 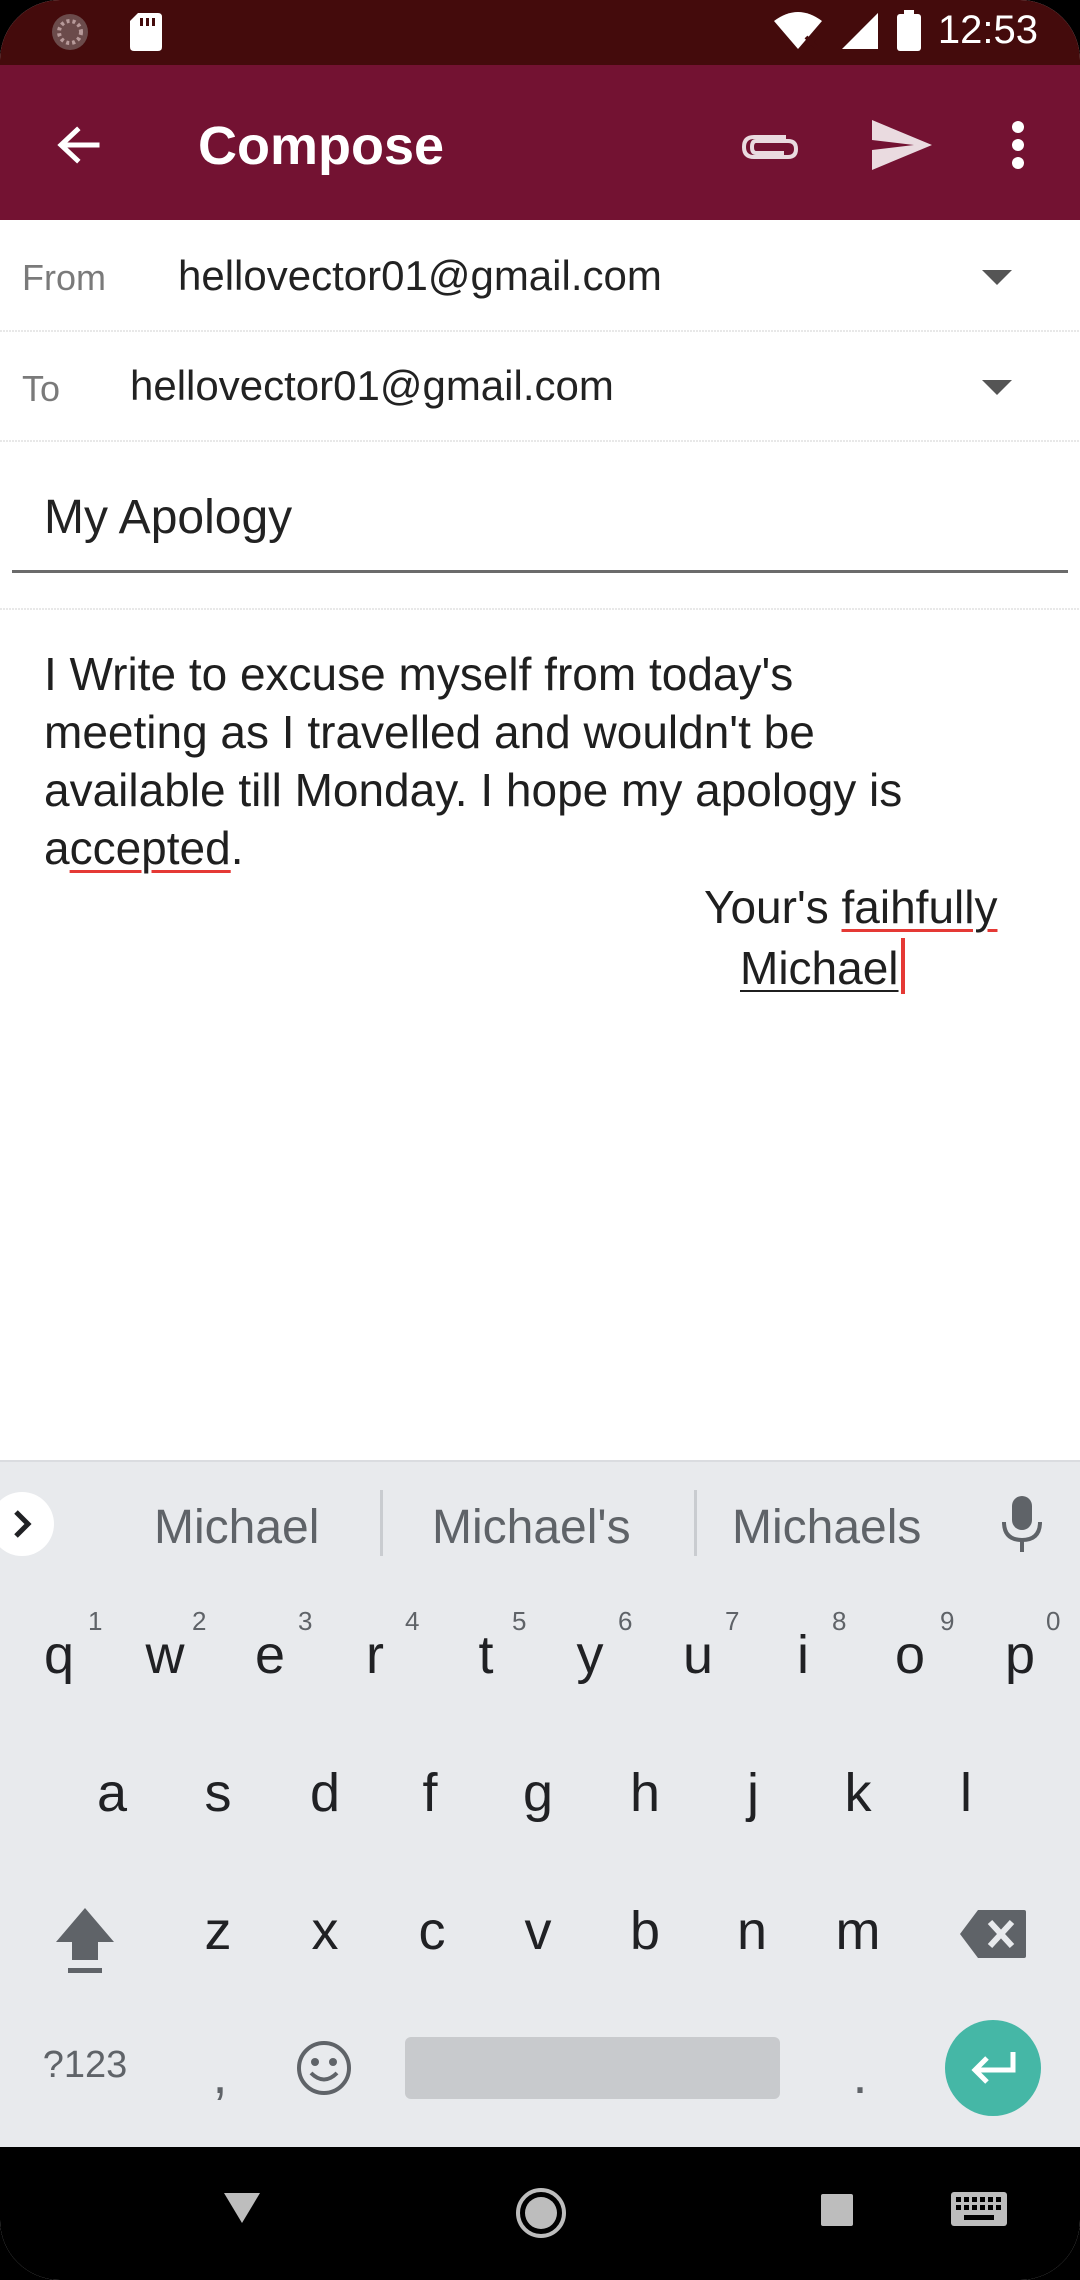 What do you see at coordinates (987, 30) in the screenshot?
I see `clock: 12:53` at bounding box center [987, 30].